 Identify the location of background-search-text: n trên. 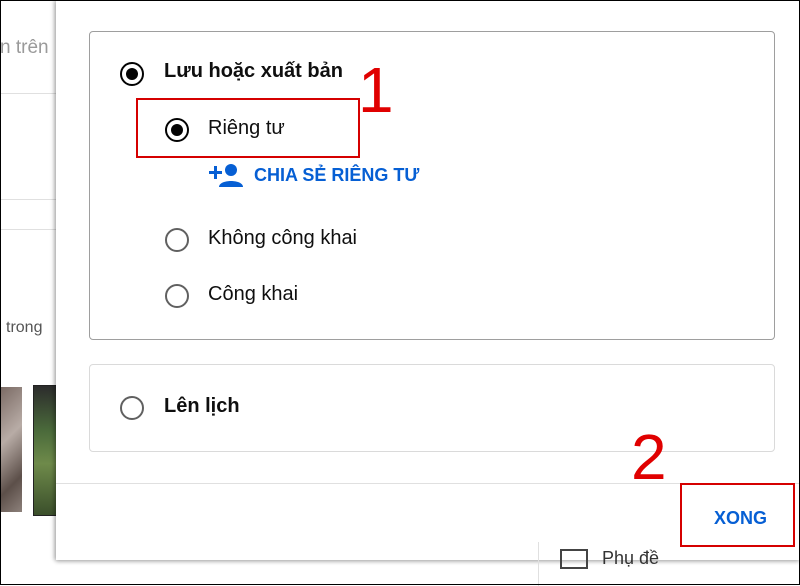
(24, 47).